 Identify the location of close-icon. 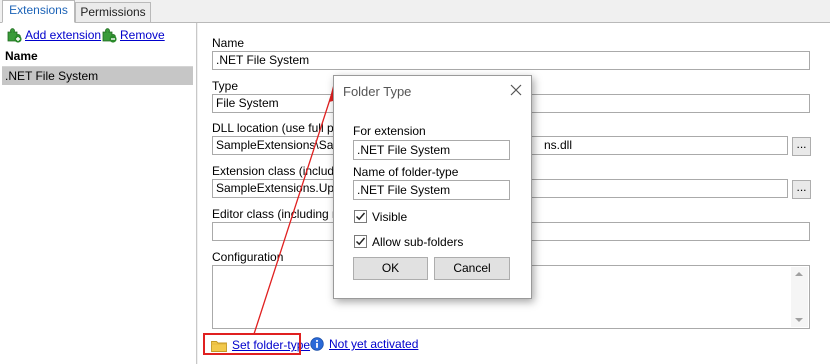
(516, 90).